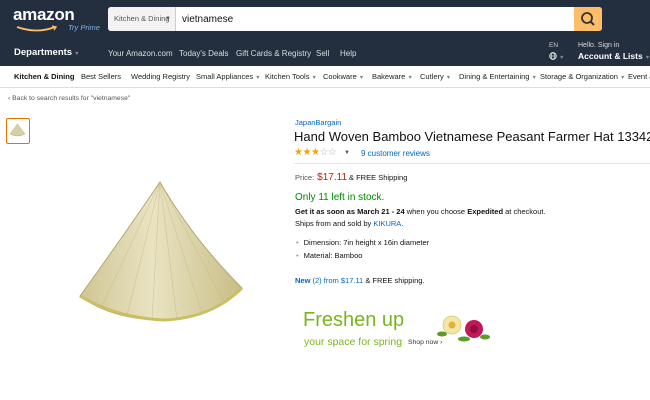 This screenshot has height=400, width=650. I want to click on free-shipping-label: & FREE Shipping, so click(378, 177).